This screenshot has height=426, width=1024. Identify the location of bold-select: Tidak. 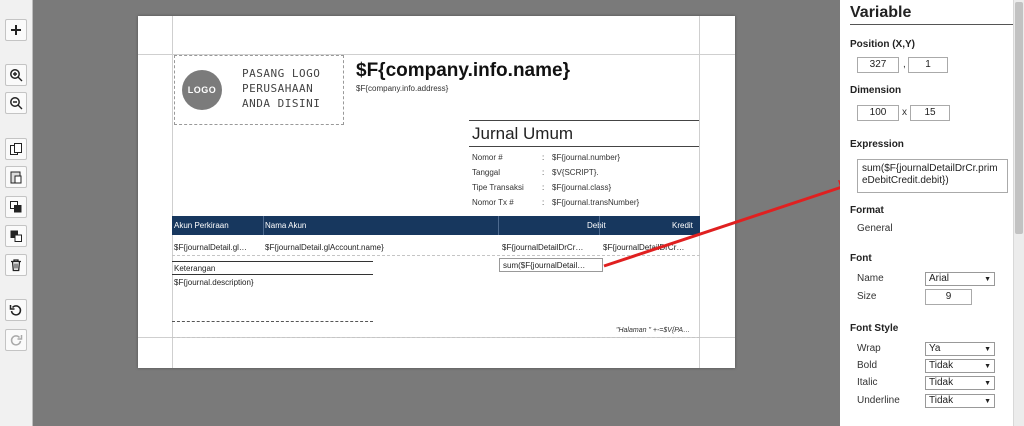
(960, 366).